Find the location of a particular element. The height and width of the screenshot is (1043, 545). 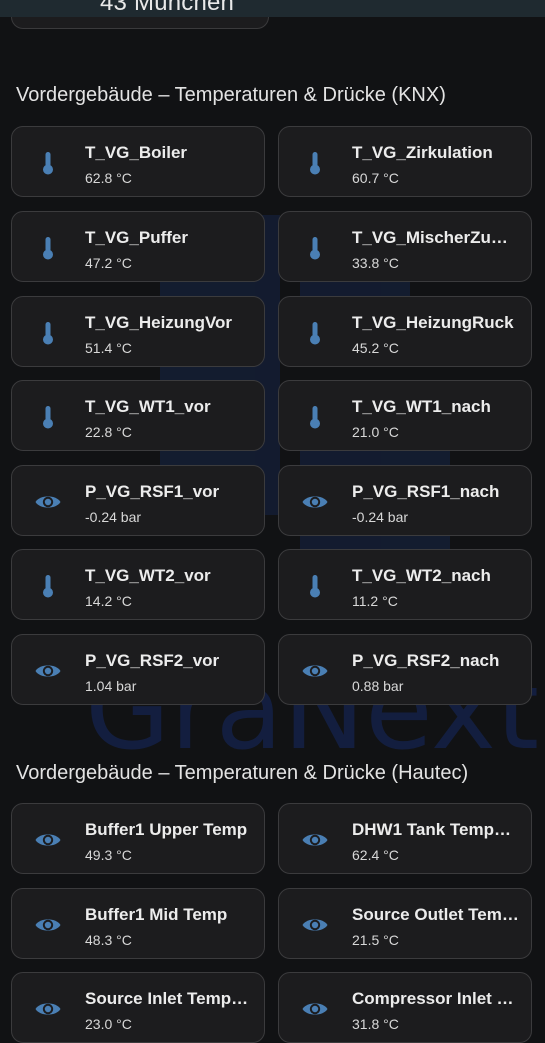

sensor-card: T_VG_WT1_nach 21.0 °C is located at coordinates (405, 415).